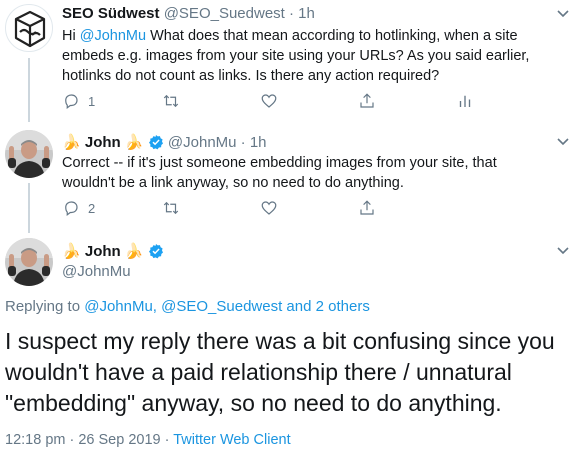 The height and width of the screenshot is (459, 578). What do you see at coordinates (45, 306) in the screenshot?
I see `replying-to-prefix: Replying to` at bounding box center [45, 306].